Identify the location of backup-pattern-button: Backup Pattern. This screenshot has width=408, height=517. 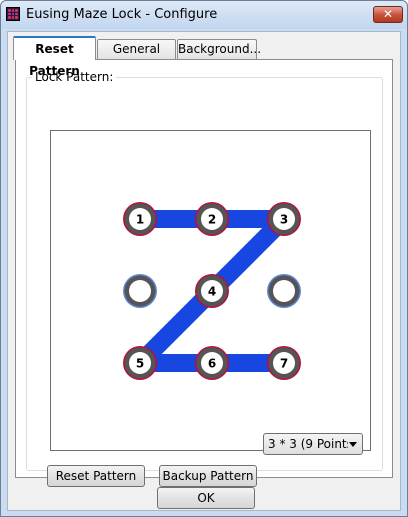
(208, 476).